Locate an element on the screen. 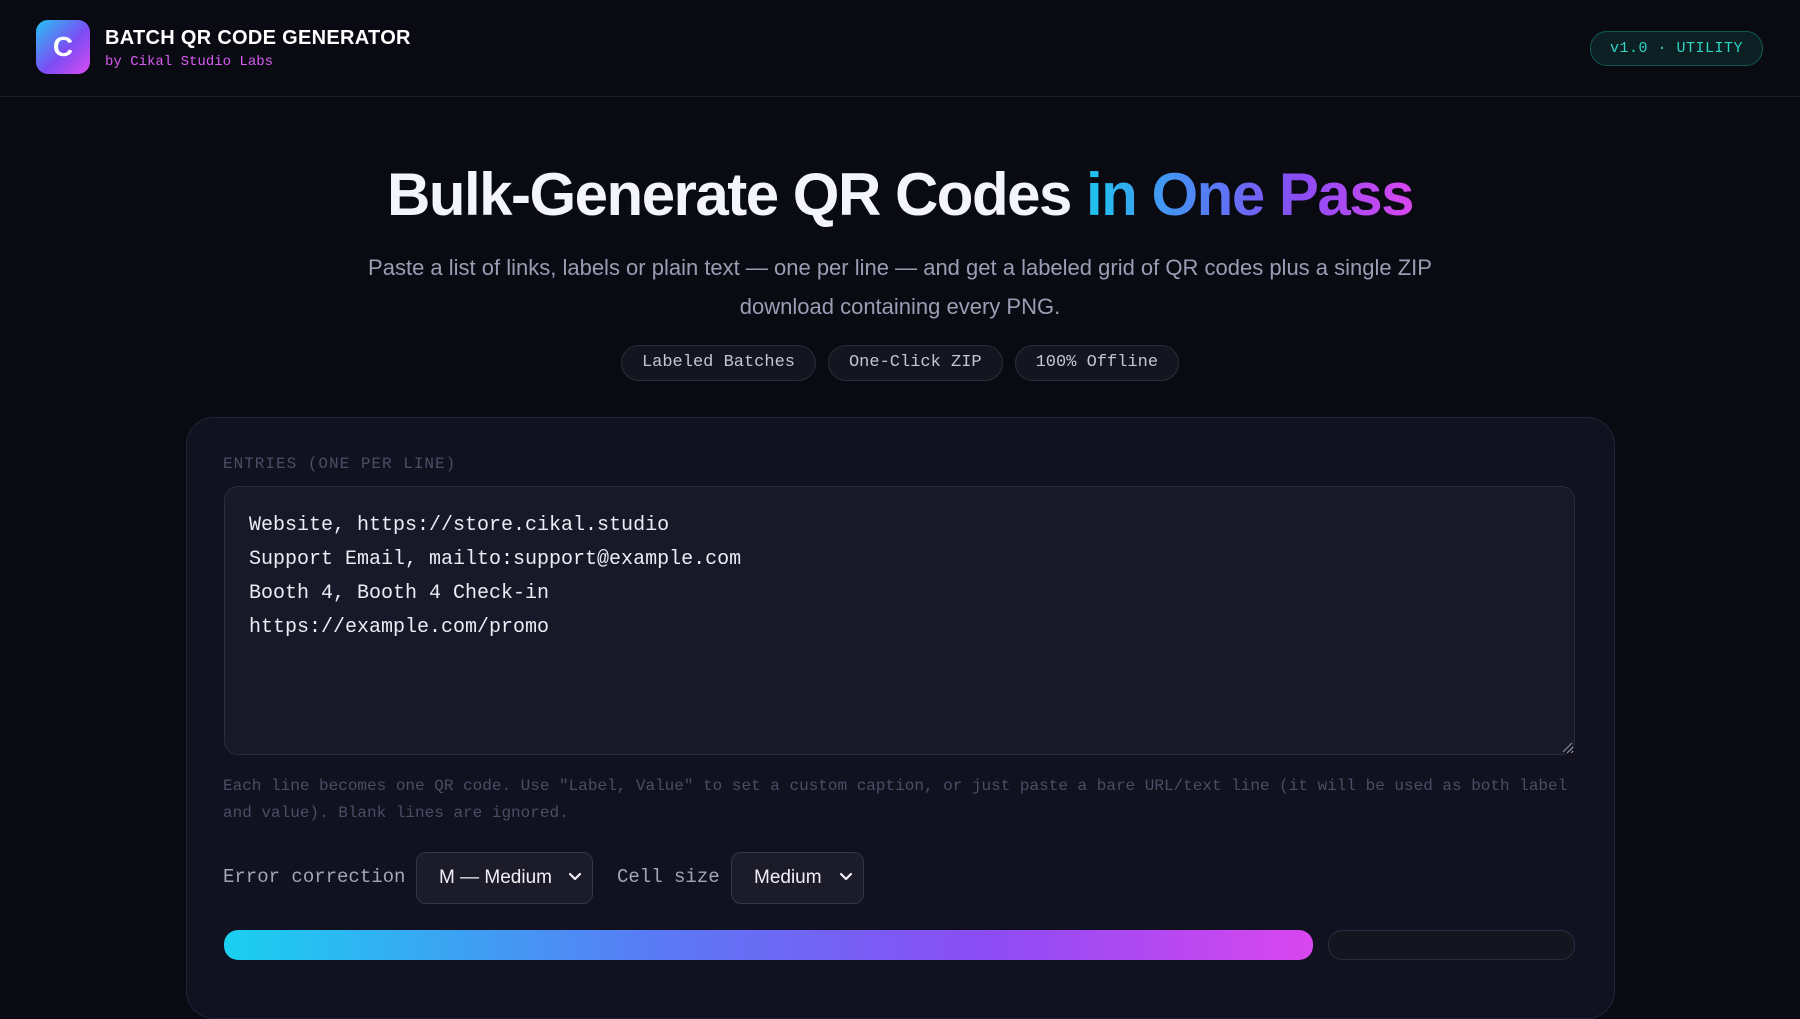 Image resolution: width=1800 pixels, height=1019 pixels. error-correction-label: Error correction is located at coordinates (314, 877).